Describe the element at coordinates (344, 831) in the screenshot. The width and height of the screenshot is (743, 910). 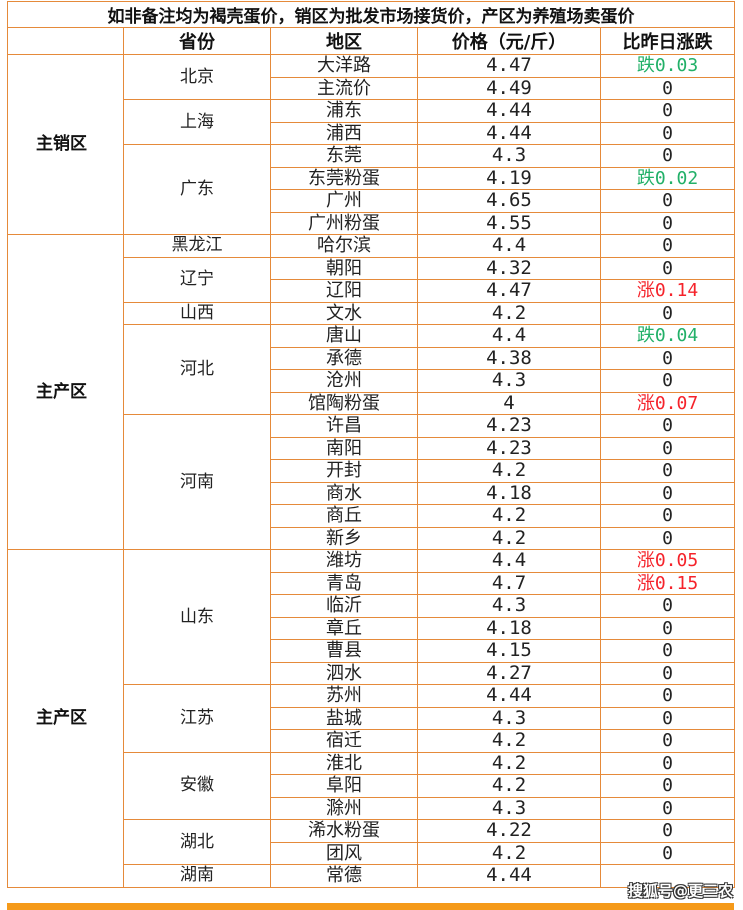
I see `area-cell: 浠水粉蛋` at that location.